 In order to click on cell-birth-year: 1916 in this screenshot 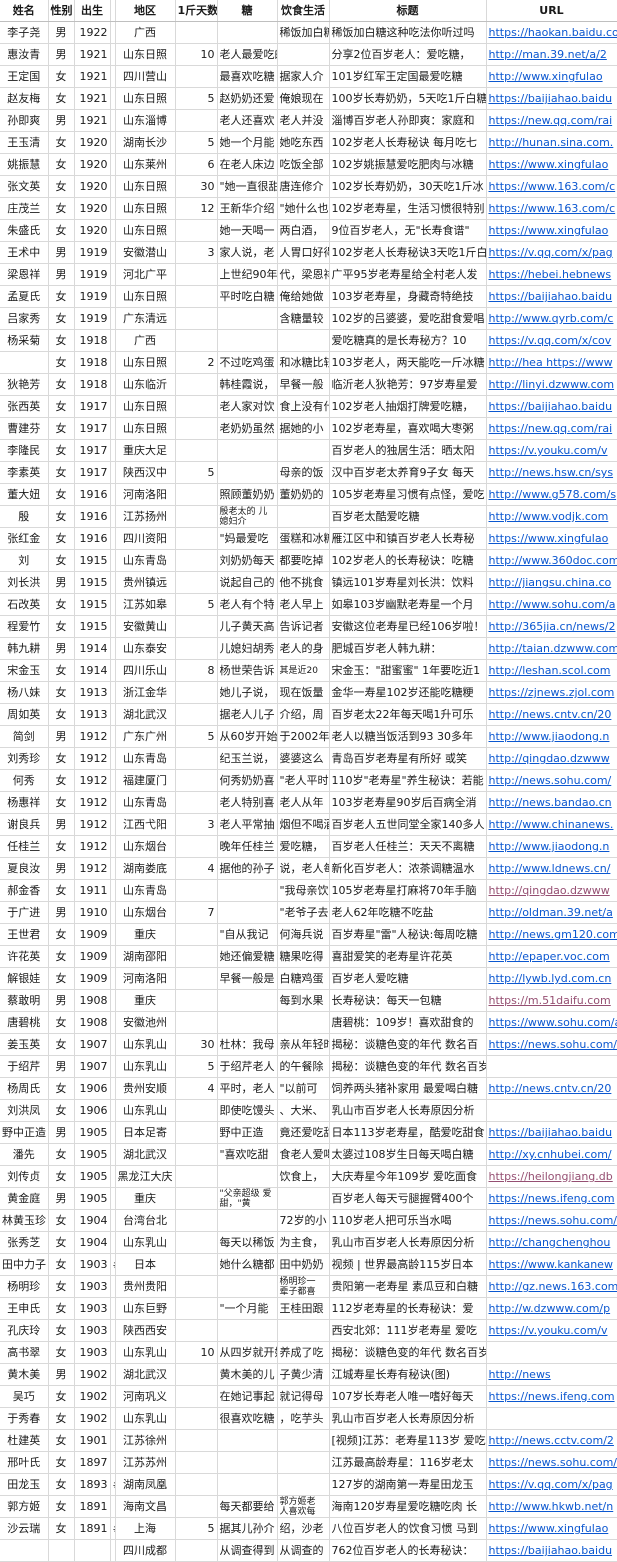, I will do `click(92, 538)`.